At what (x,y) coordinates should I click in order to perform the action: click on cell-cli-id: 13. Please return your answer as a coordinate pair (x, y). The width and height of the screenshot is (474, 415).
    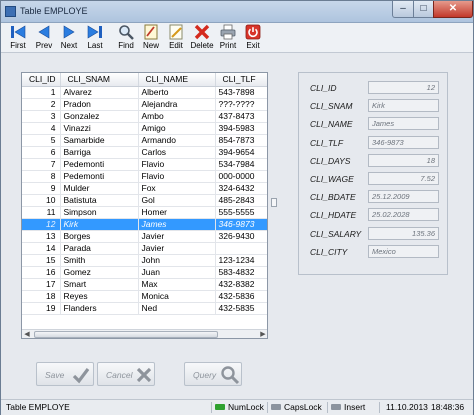
    Looking at the image, I should click on (41, 236).